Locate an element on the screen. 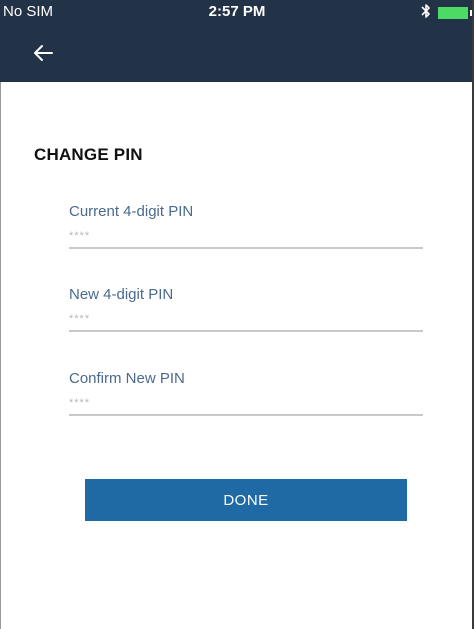 This screenshot has height=629, width=474. new-pin-underline is located at coordinates (246, 331).